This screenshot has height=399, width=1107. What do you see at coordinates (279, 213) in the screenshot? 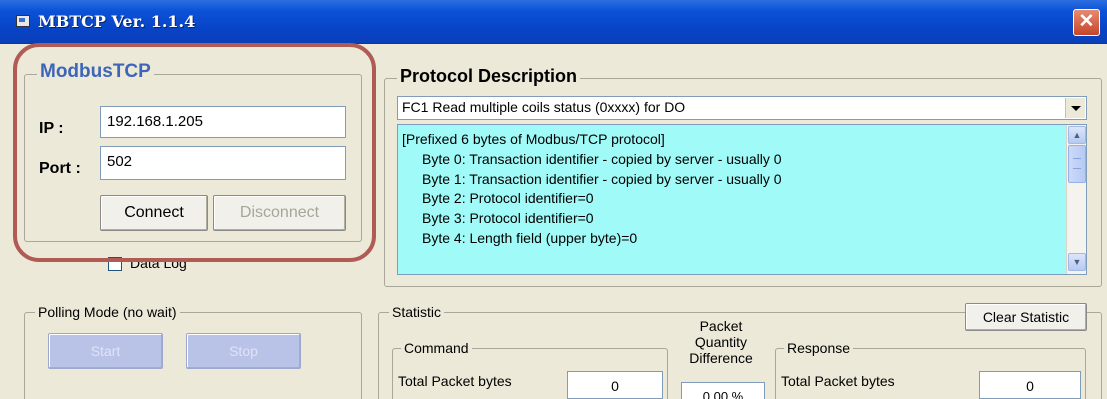
I see `disconnect-button: Disconnect` at bounding box center [279, 213].